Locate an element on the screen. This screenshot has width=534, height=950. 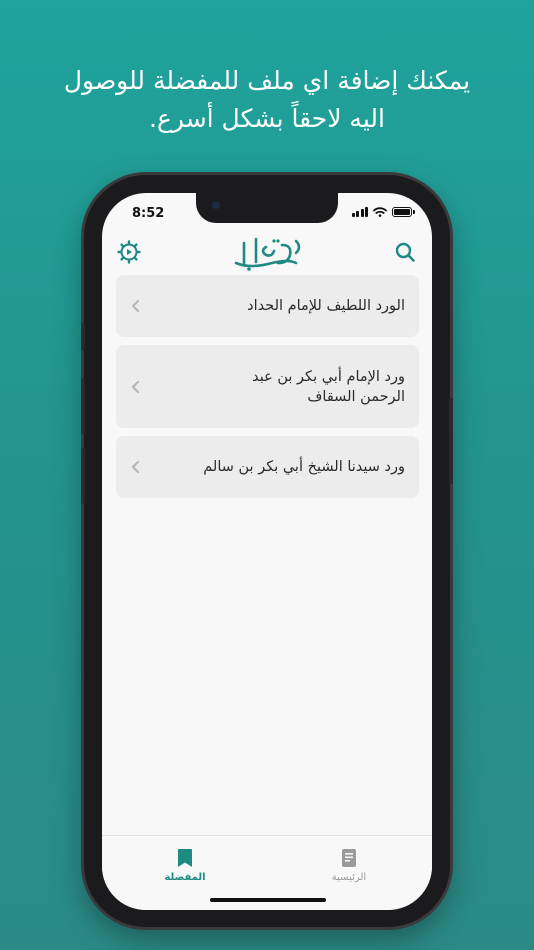
favorite-item-title: ورد الإمام أبي بكر بن عبد الرحمن السقاف is located at coordinates (328, 386).